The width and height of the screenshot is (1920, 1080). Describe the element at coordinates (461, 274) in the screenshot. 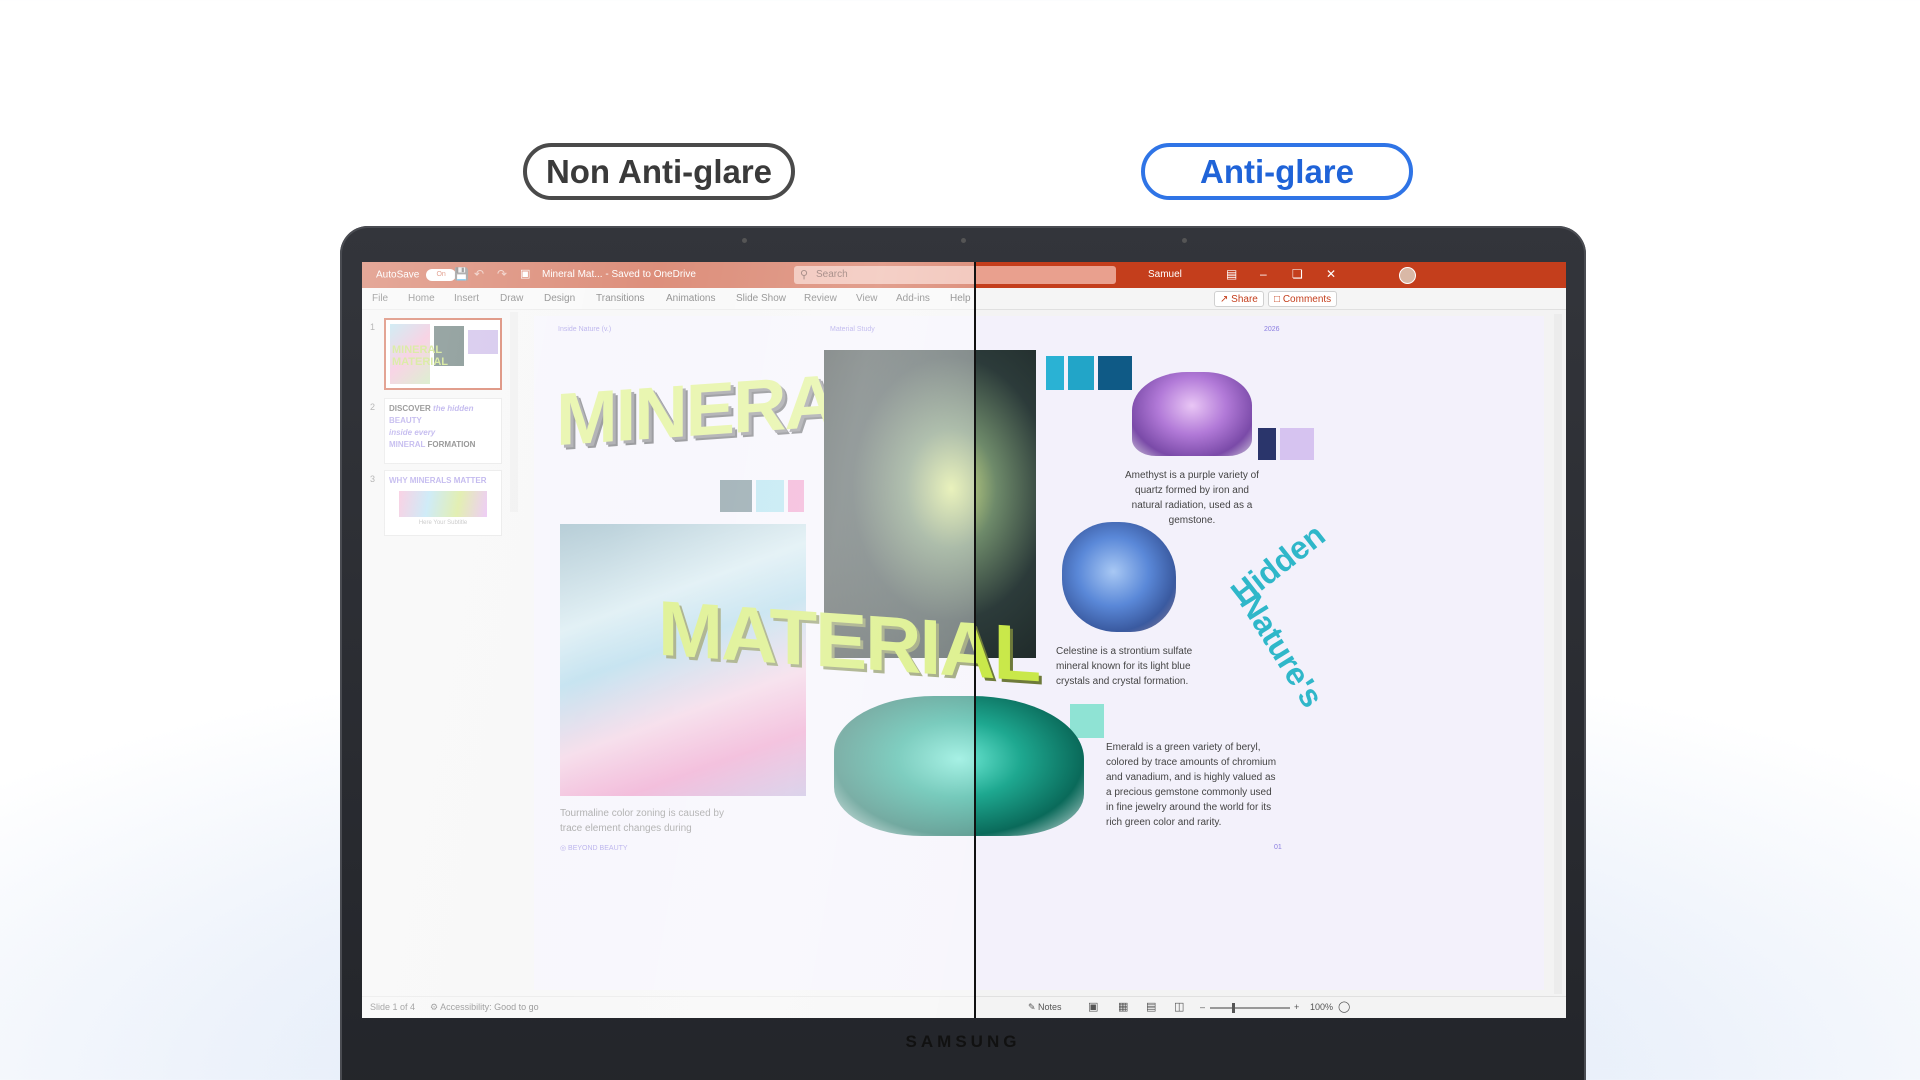

I see `save-icon: 💾` at that location.